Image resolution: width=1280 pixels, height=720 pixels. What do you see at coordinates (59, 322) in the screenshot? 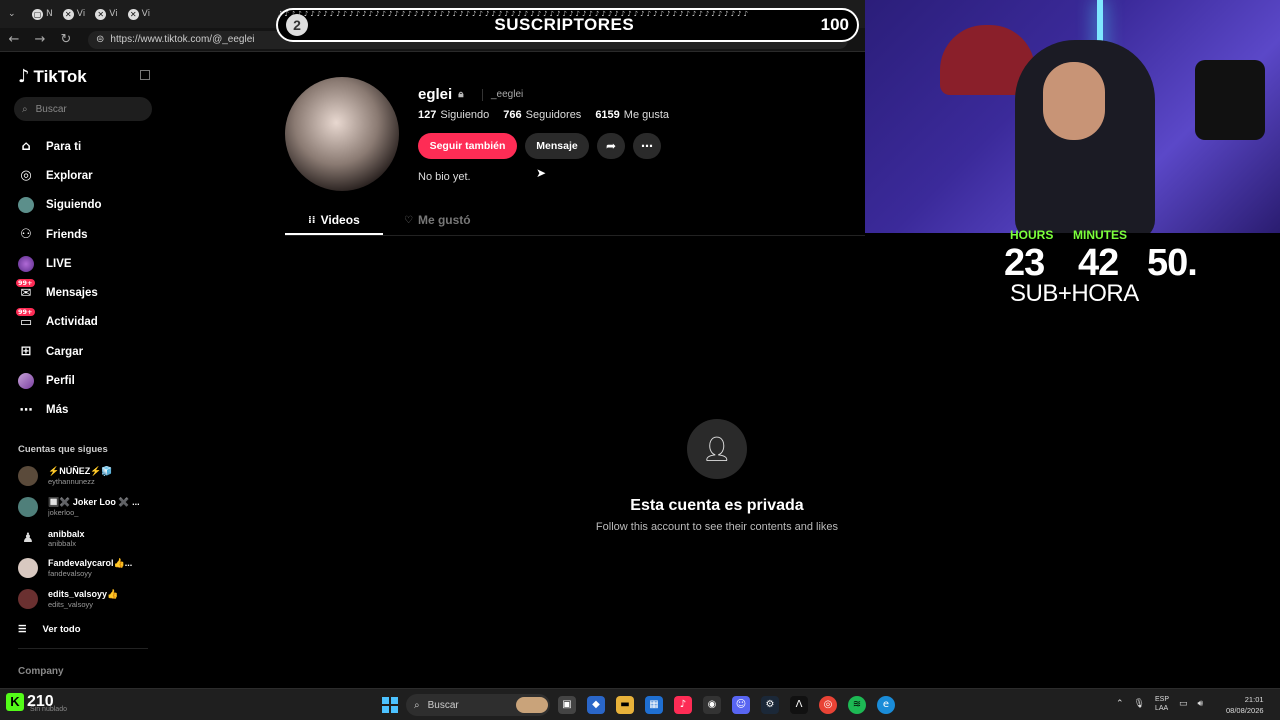
I see `nav-item-actividad: ▭ 99+ Actividad` at bounding box center [59, 322].